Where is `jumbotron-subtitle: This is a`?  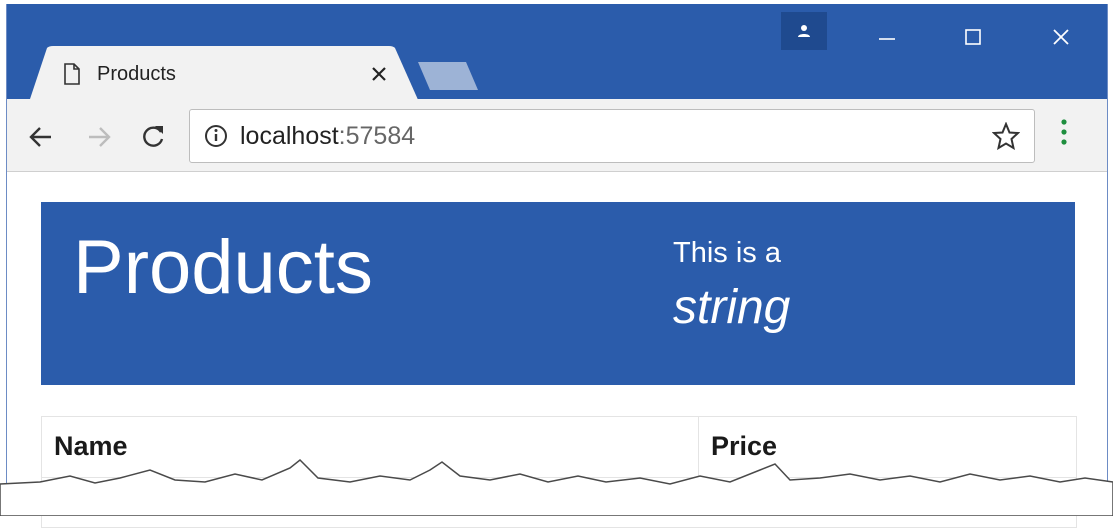
jumbotron-subtitle: This is a is located at coordinates (727, 253).